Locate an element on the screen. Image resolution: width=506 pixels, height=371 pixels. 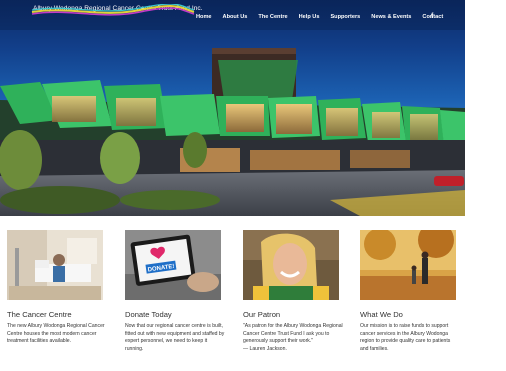
nav-news-events: News & Events is located at coordinates (391, 17).